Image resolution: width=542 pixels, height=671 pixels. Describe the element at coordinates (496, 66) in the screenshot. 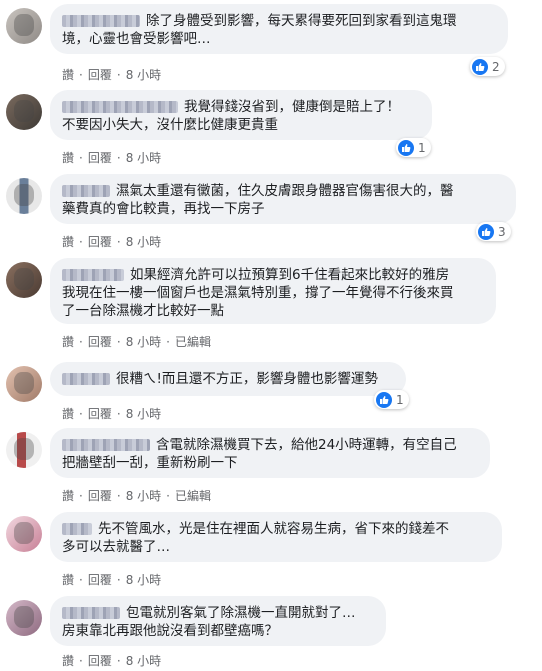

I see `reaction-count: 2` at that location.